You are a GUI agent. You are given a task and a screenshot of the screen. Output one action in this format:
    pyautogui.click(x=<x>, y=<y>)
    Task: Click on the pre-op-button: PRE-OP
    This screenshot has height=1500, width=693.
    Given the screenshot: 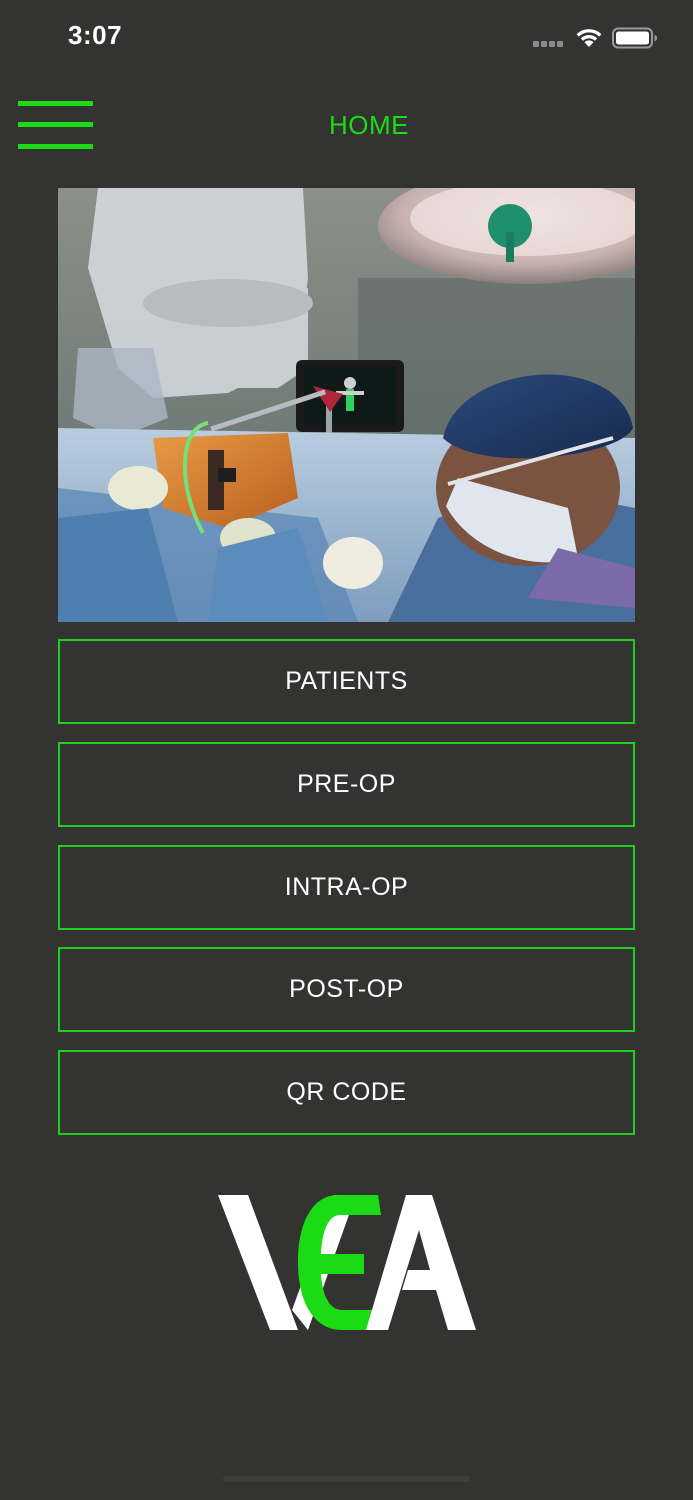 What is the action you would take?
    pyautogui.click(x=346, y=784)
    